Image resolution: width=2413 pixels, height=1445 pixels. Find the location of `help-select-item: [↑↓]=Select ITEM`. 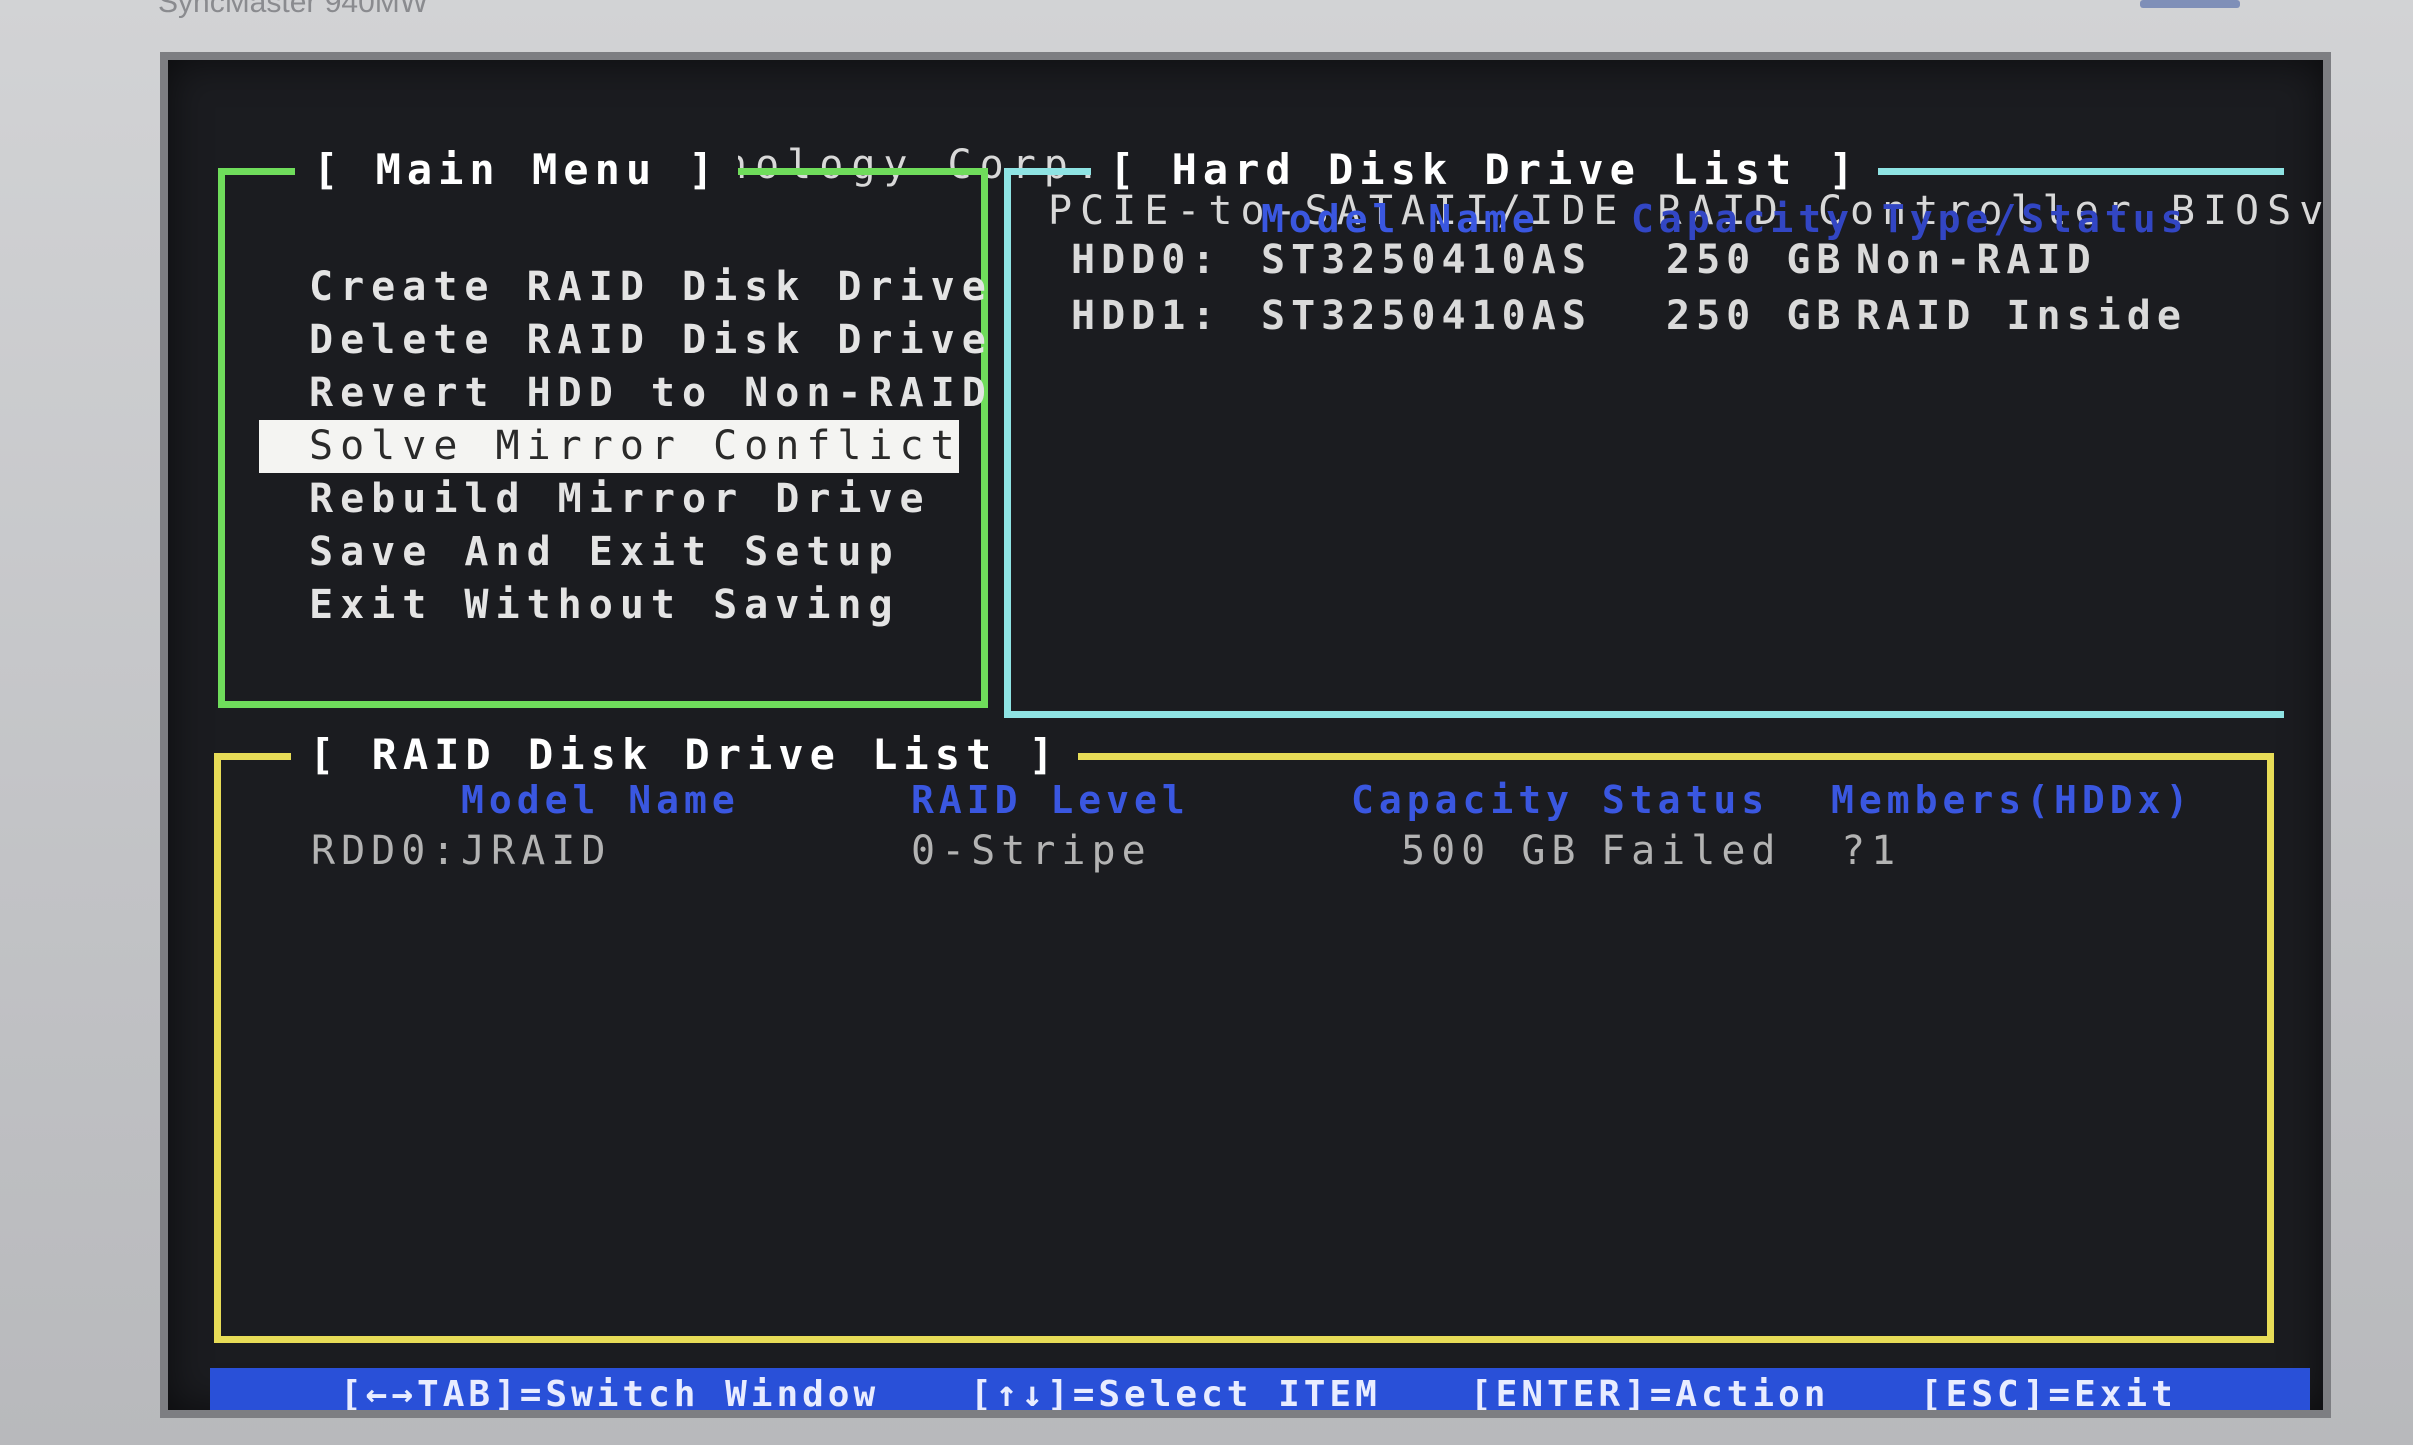

help-select-item: [↑↓]=Select ITEM is located at coordinates (1175, 1392).